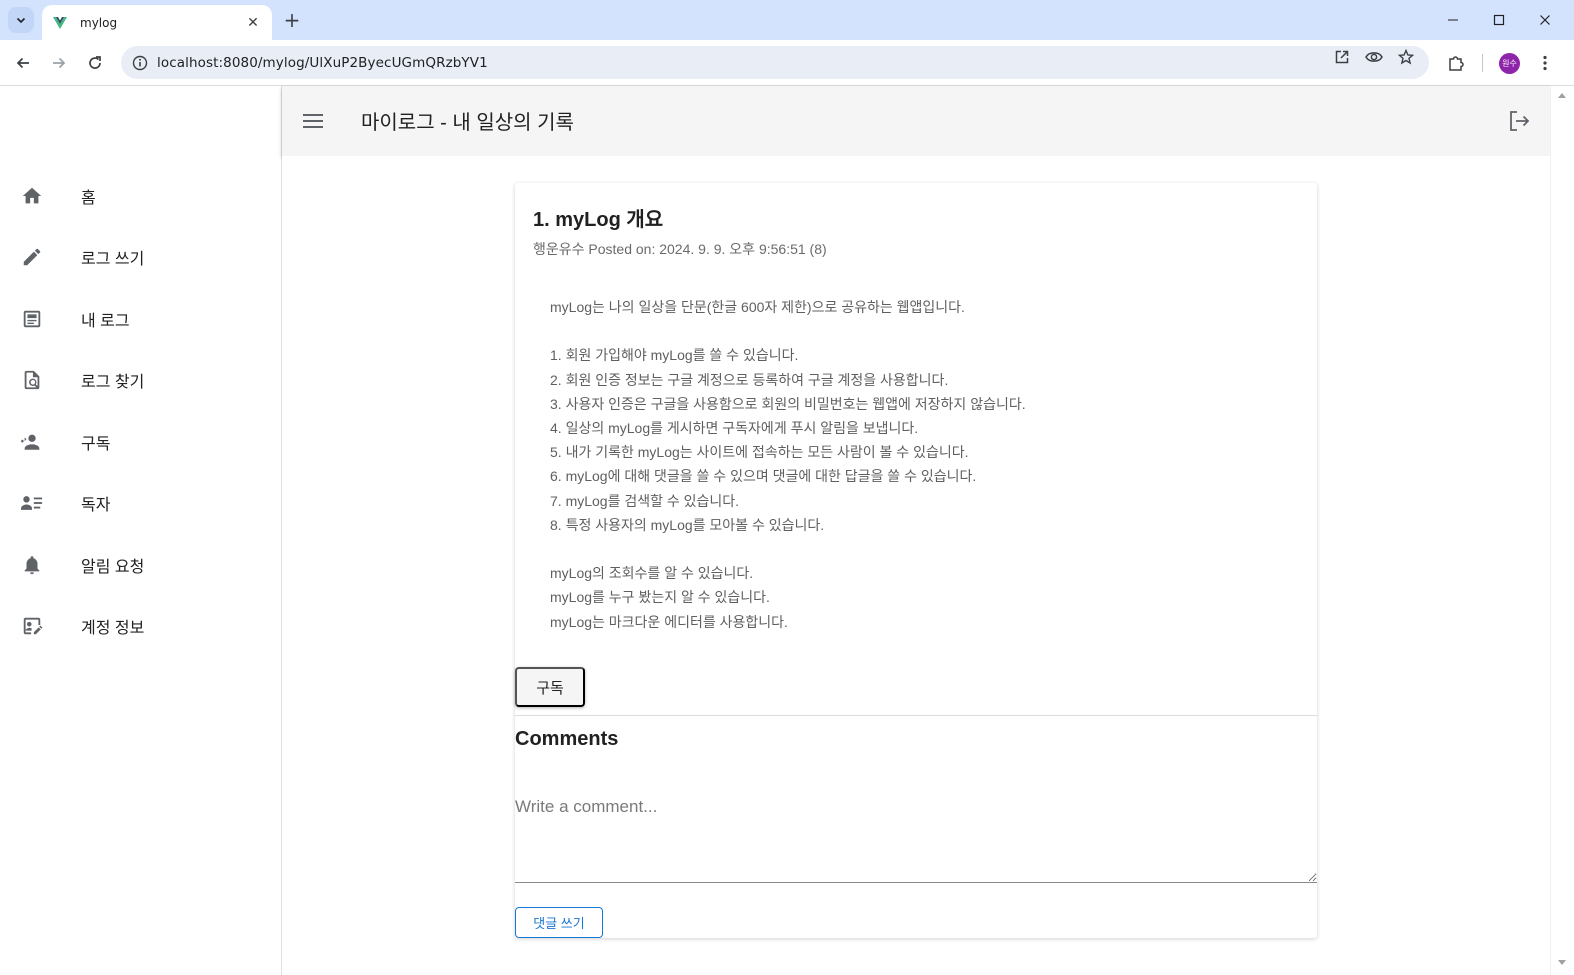  What do you see at coordinates (1482, 63) in the screenshot?
I see `toolbar-separator` at bounding box center [1482, 63].